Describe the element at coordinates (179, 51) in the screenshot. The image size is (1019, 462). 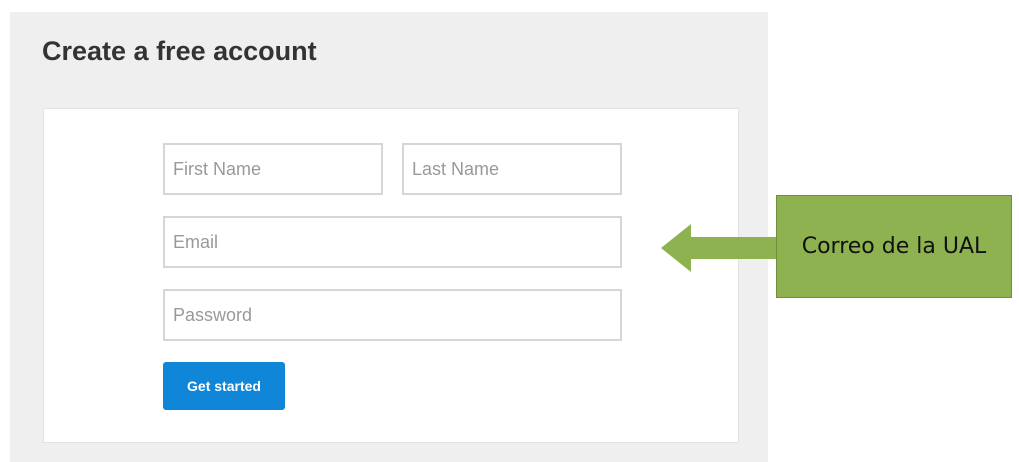
I see `page-title: Create a free account` at that location.